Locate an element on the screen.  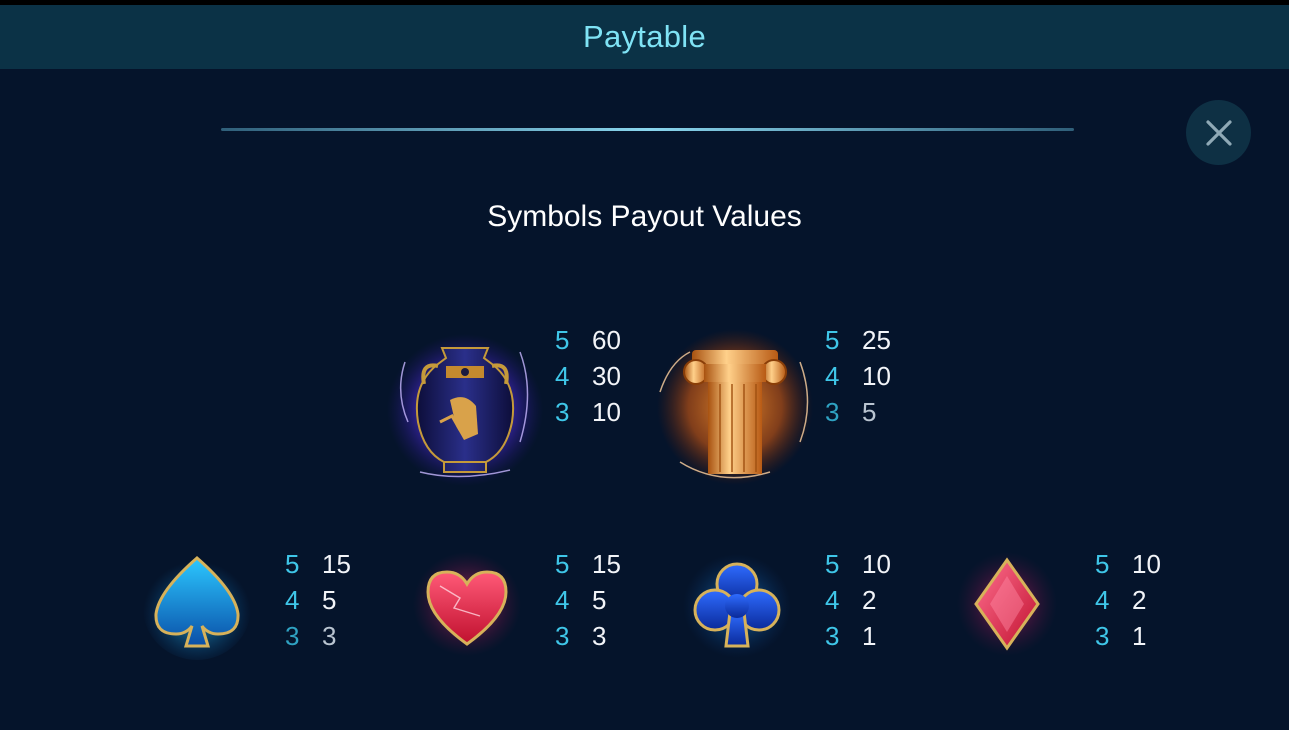
payout-value: 25 is located at coordinates (876, 340).